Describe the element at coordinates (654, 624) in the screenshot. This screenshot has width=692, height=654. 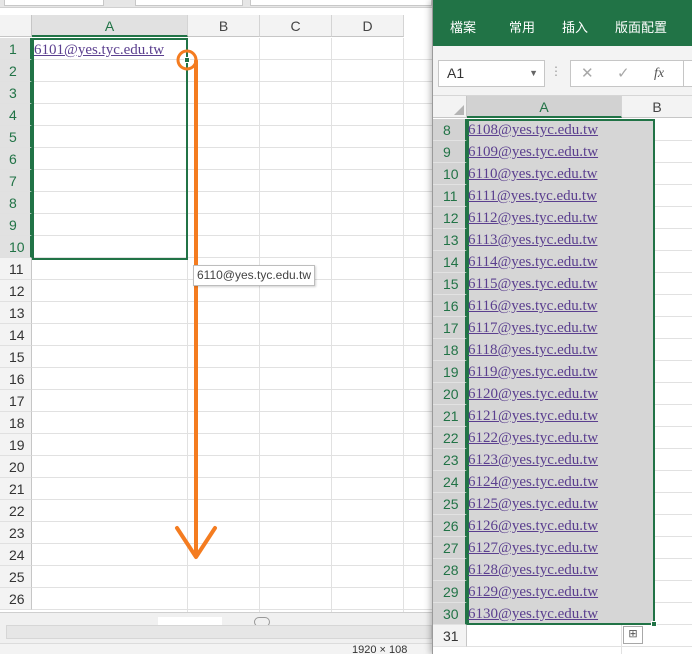
I see `fill-handle` at that location.